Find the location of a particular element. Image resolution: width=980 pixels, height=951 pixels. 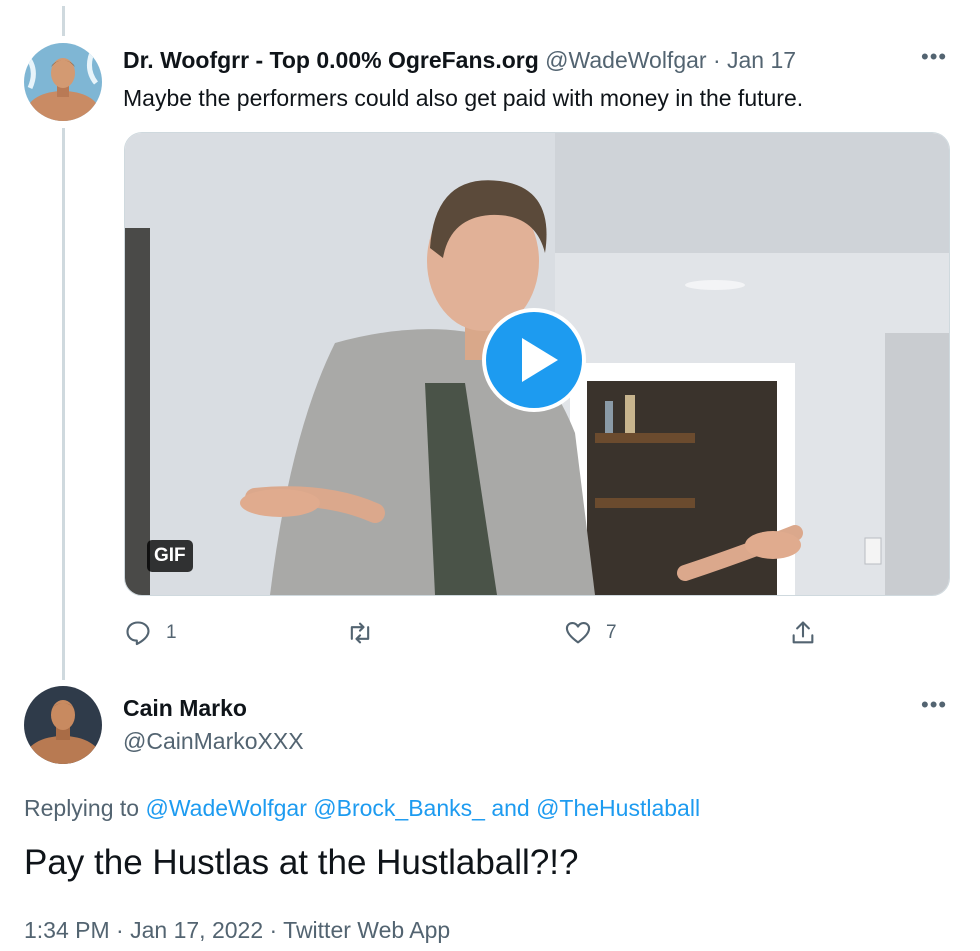

heart-icon is located at coordinates (578, 633).